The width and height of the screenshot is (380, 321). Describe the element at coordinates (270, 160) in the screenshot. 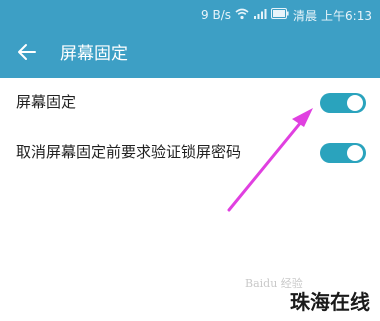

I see `annotation-arrow` at that location.